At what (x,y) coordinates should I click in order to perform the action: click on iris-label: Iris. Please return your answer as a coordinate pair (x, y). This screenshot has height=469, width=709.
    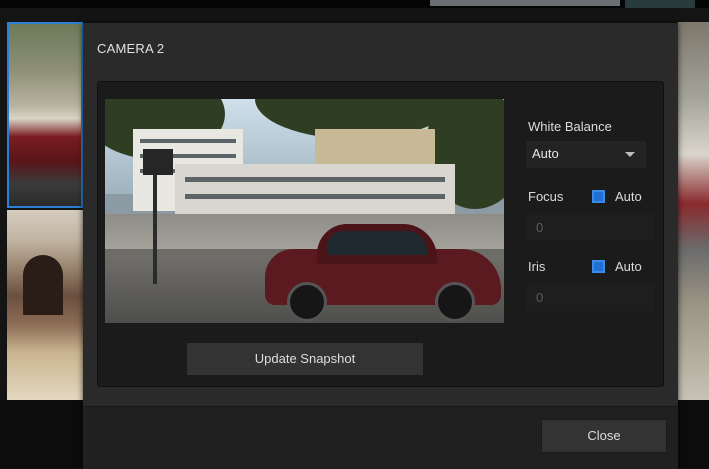
    Looking at the image, I should click on (537, 266).